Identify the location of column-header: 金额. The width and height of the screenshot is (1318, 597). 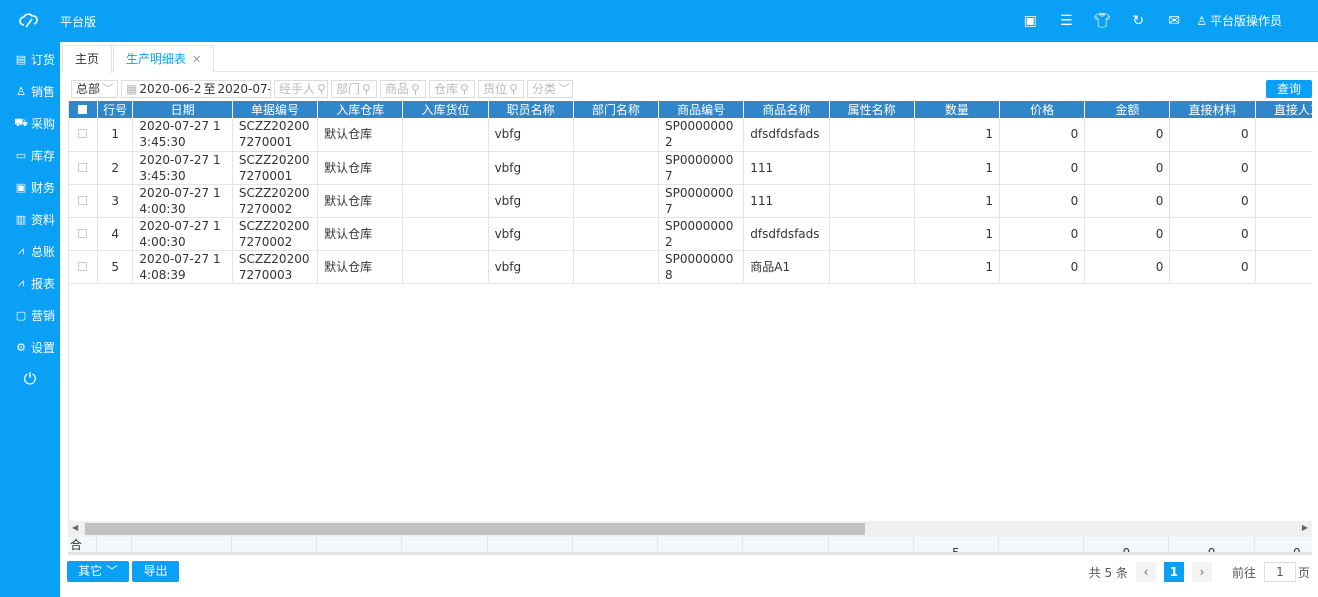
(1127, 109).